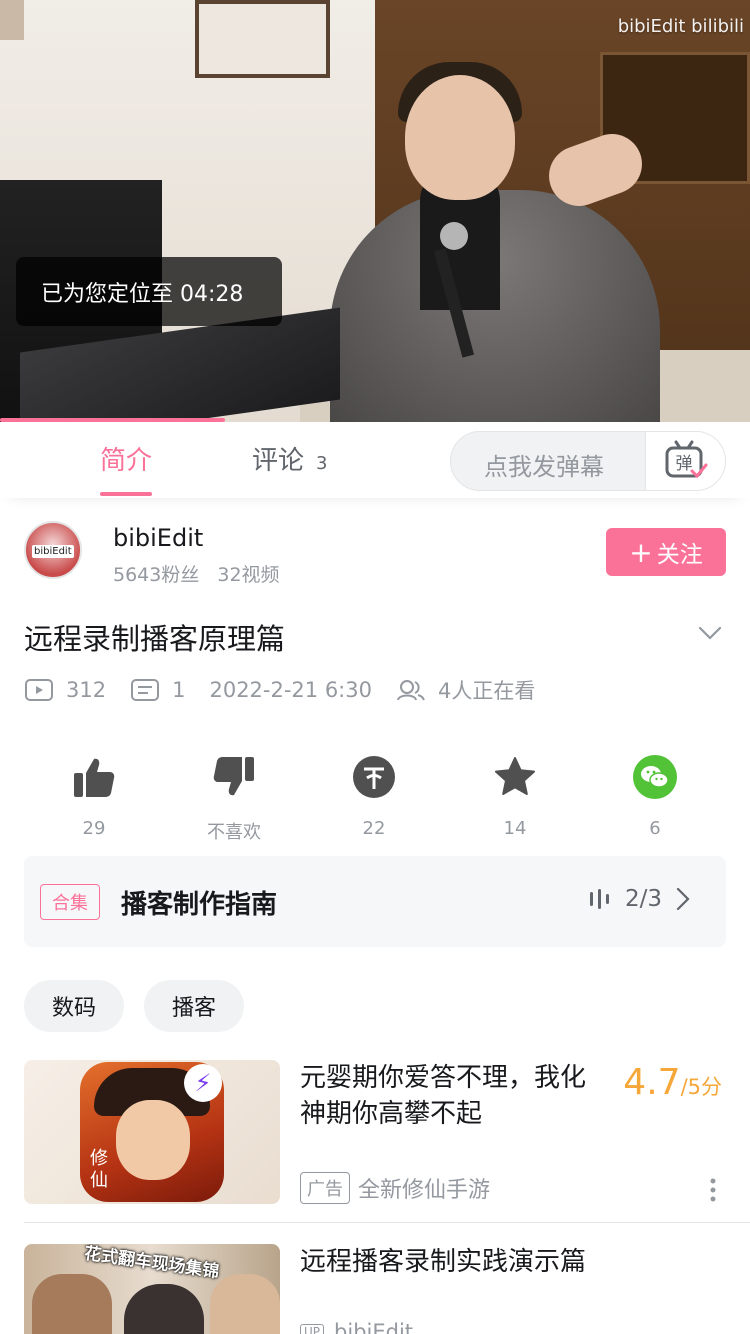  What do you see at coordinates (94, 777) in the screenshot?
I see `like-icon` at bounding box center [94, 777].